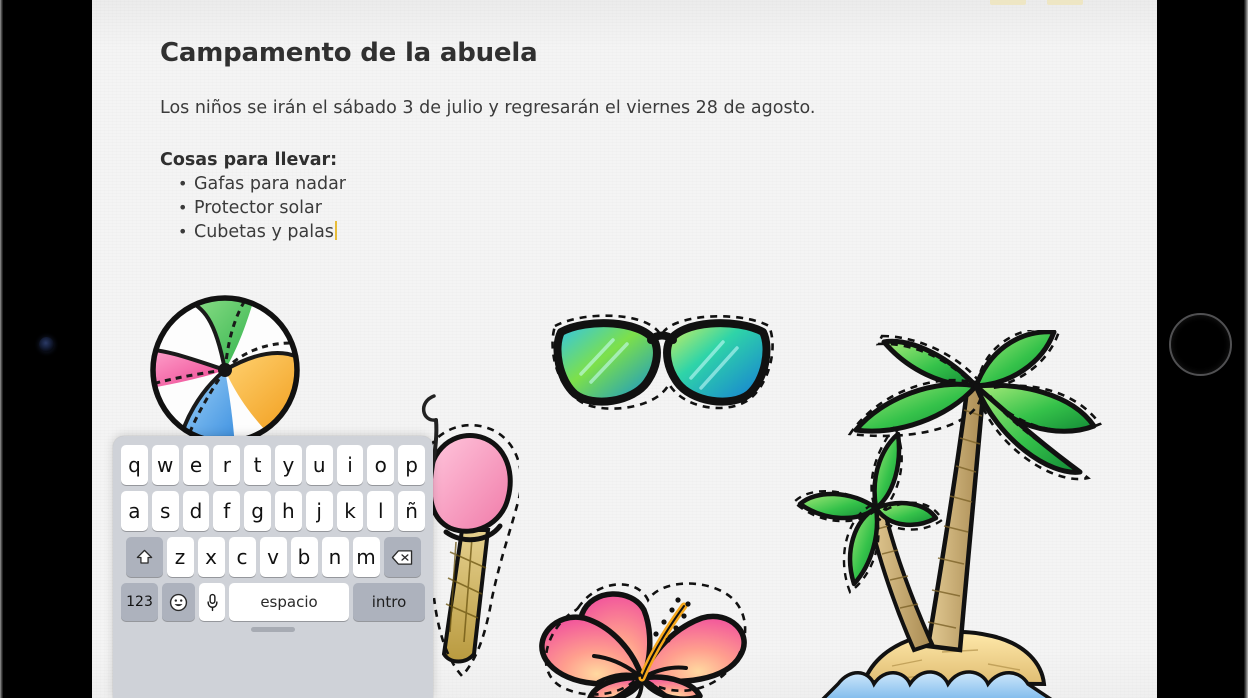 The height and width of the screenshot is (698, 1248). Describe the element at coordinates (227, 511) in the screenshot. I see `key-f: f` at that location.